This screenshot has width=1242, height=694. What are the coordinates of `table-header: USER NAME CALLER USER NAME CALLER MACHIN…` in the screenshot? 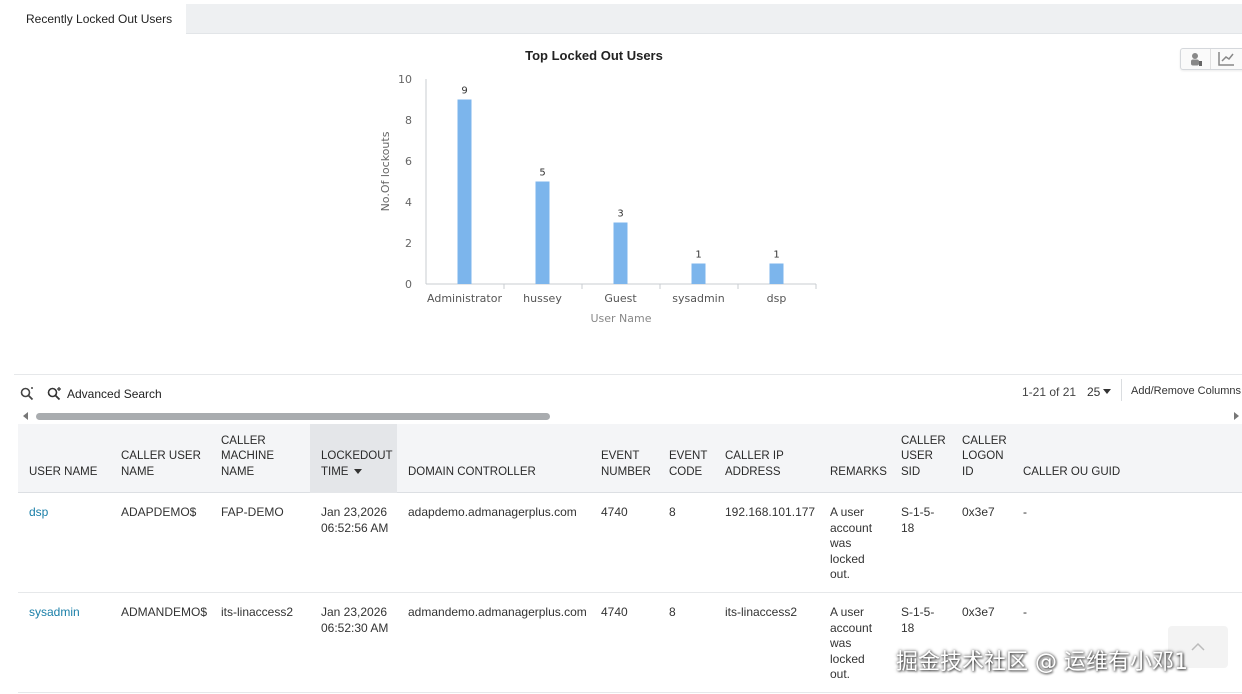 It's located at (630, 458).